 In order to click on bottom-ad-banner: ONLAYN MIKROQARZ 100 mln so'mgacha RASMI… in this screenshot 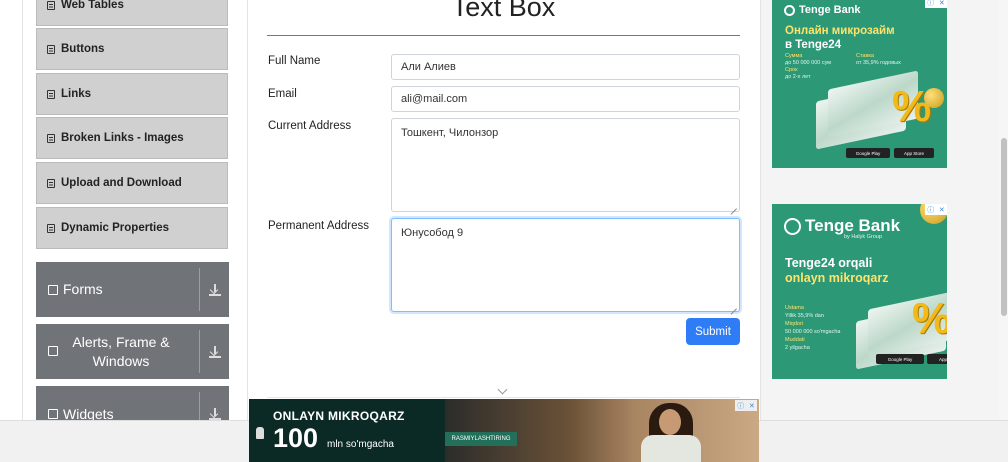, I will do `click(504, 430)`.